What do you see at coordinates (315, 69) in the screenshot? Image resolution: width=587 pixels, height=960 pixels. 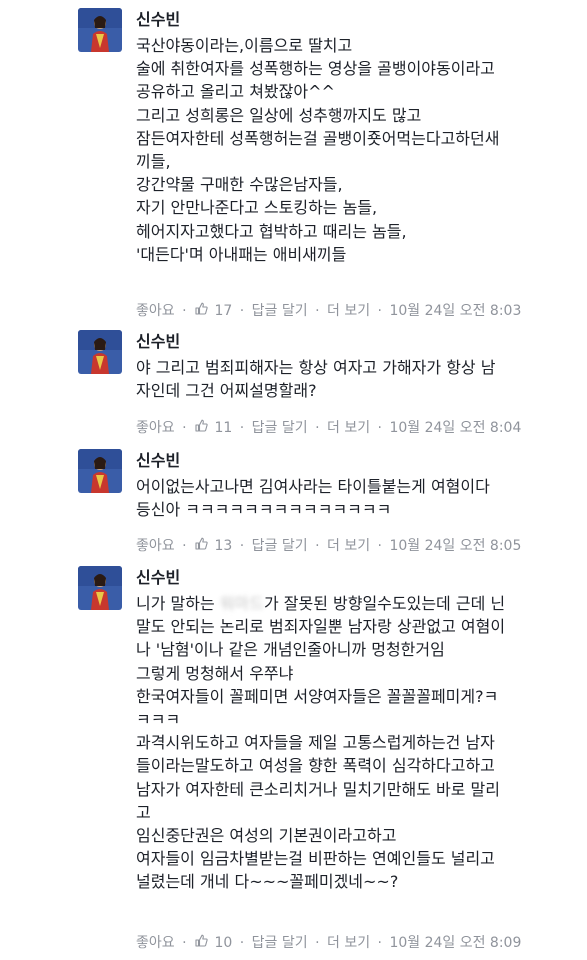 I see `comment-line: 술에 취한여자를 성폭행하는 영상을 골뱅이야동이라고` at bounding box center [315, 69].